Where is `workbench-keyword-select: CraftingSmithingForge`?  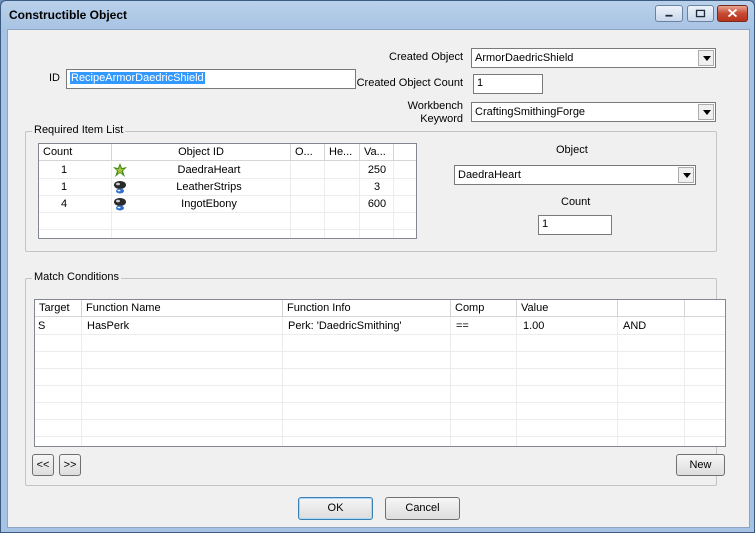
workbench-keyword-select: CraftingSmithingForge is located at coordinates (593, 112).